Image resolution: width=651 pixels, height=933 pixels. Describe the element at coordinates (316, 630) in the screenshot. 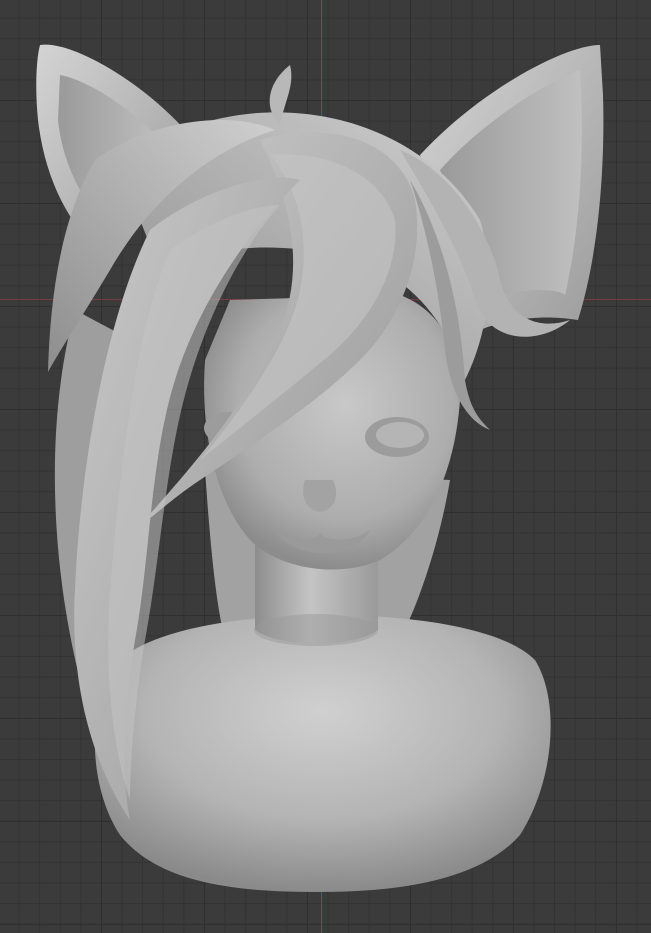

I see `neck-base` at that location.